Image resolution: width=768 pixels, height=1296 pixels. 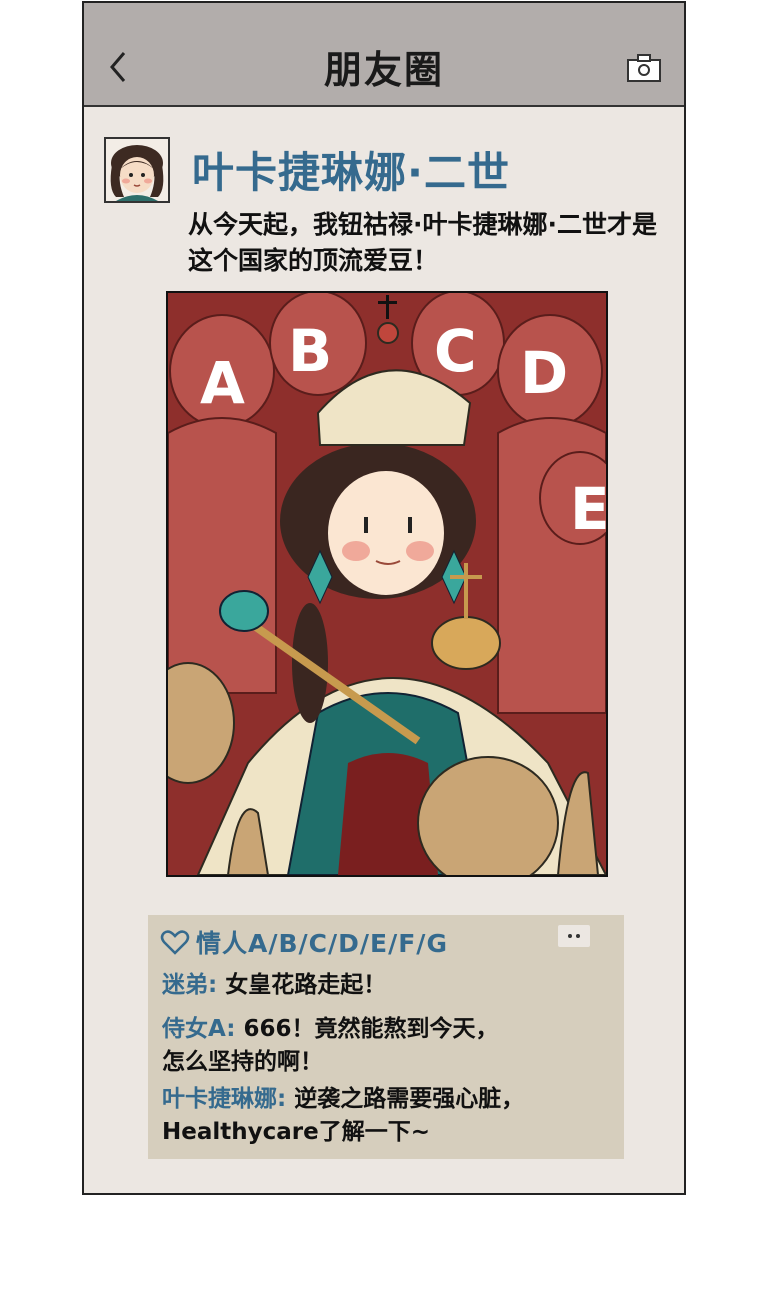 I want to click on comment-text: 女皇花路走起！, so click(x=306, y=985).